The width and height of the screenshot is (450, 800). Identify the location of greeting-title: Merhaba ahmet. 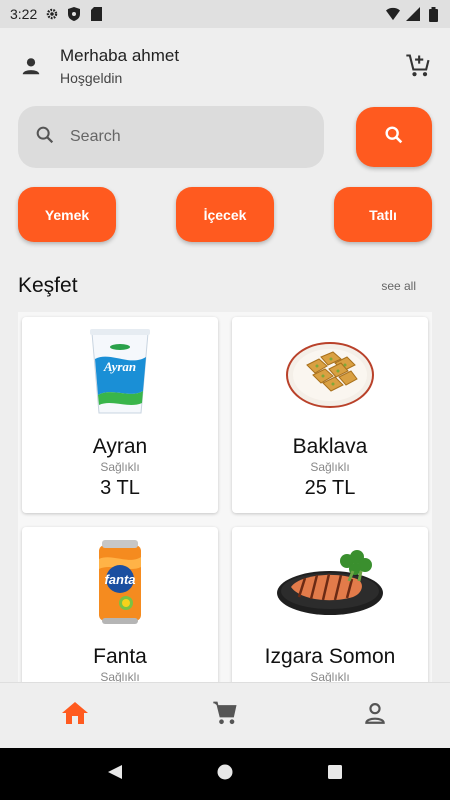
(120, 55).